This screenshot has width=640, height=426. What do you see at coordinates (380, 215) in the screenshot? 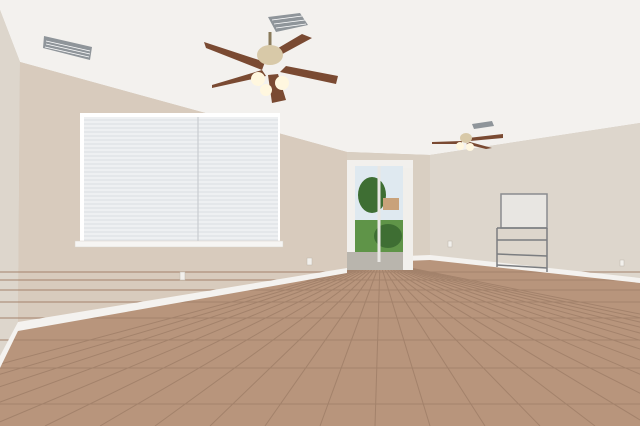
I see `sliding-door-icon` at bounding box center [380, 215].